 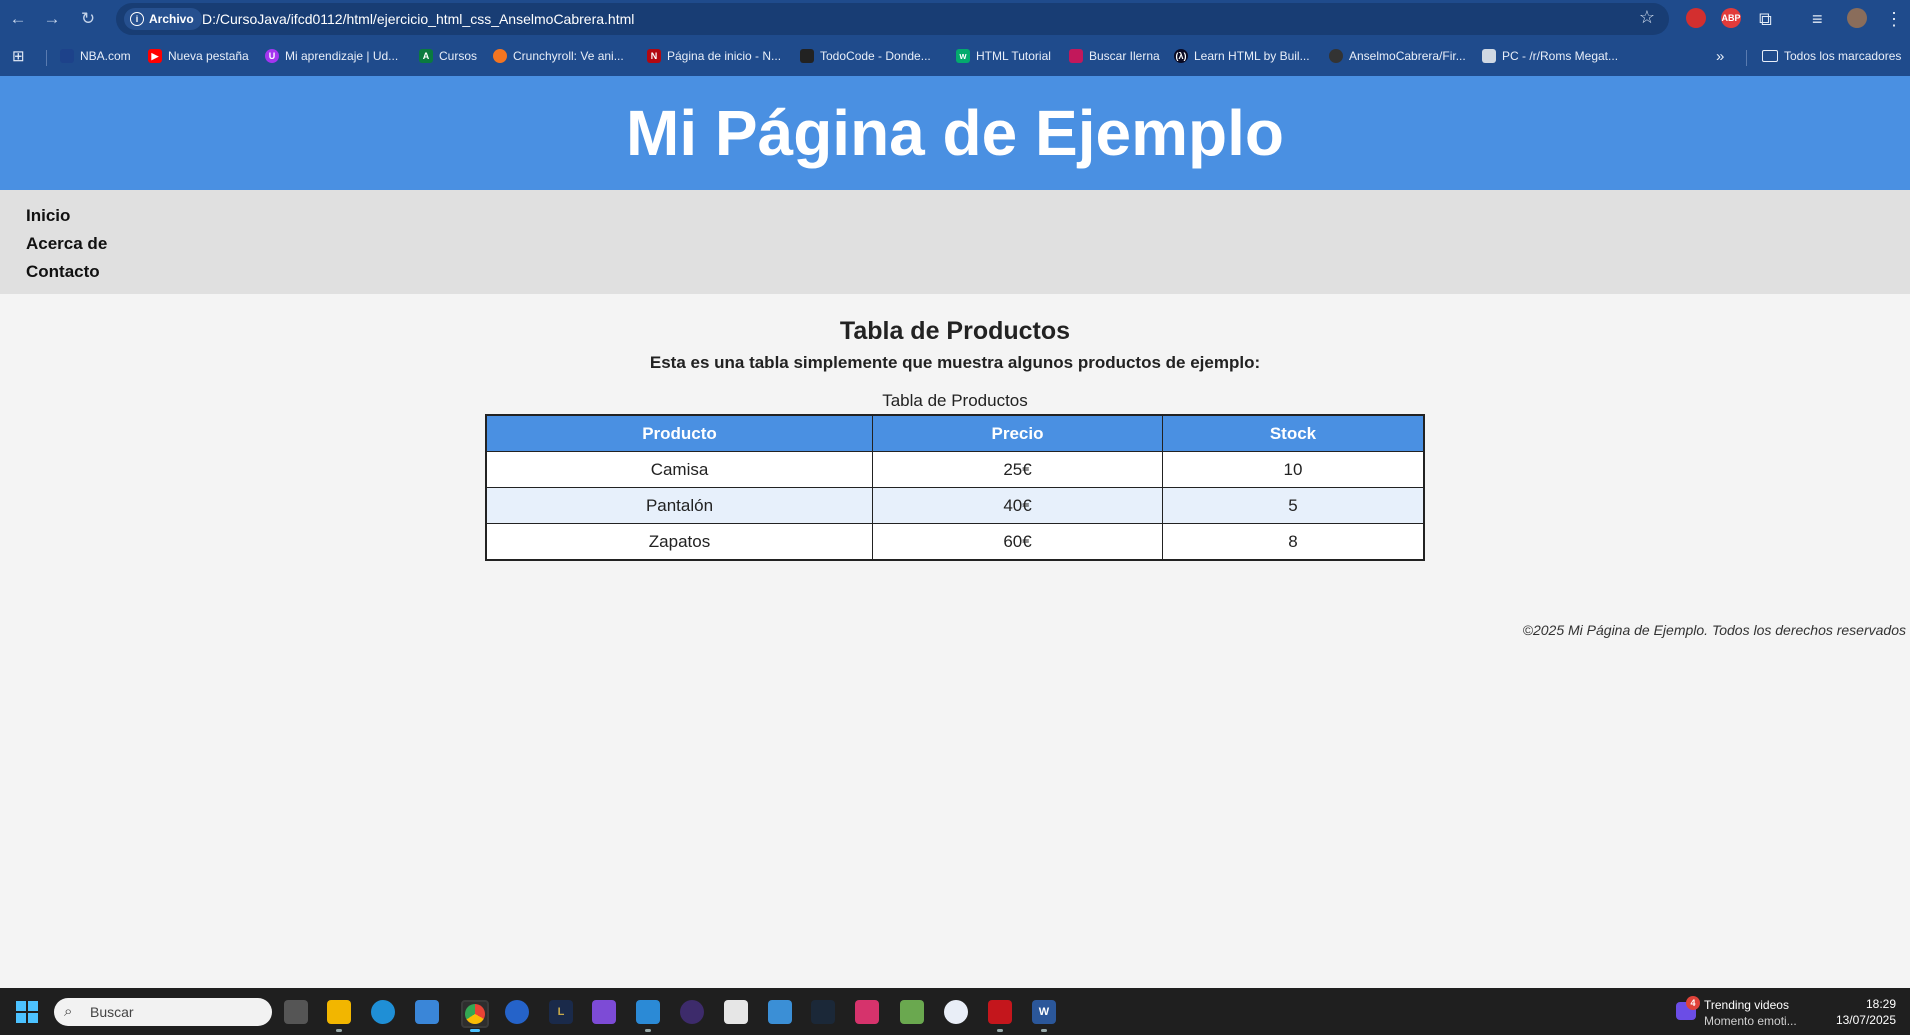 I want to click on forward-arrow-icon: →, so click(x=52, y=19).